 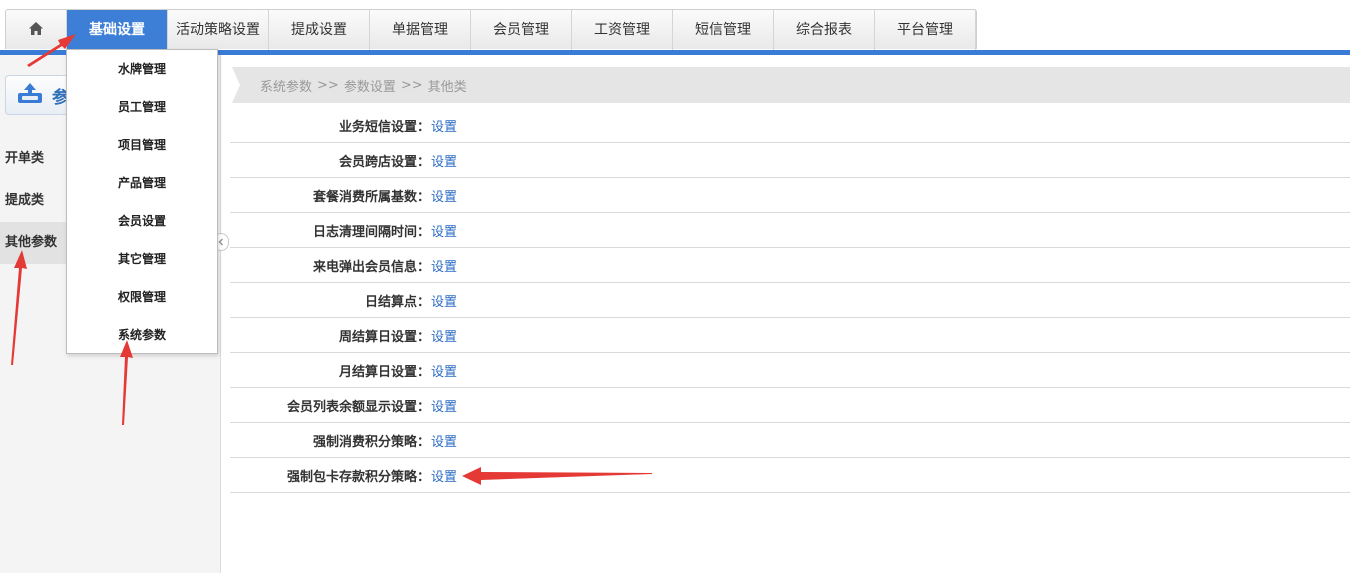 I want to click on settings-row: 会员跨店设置： 设置, so click(x=790, y=160).